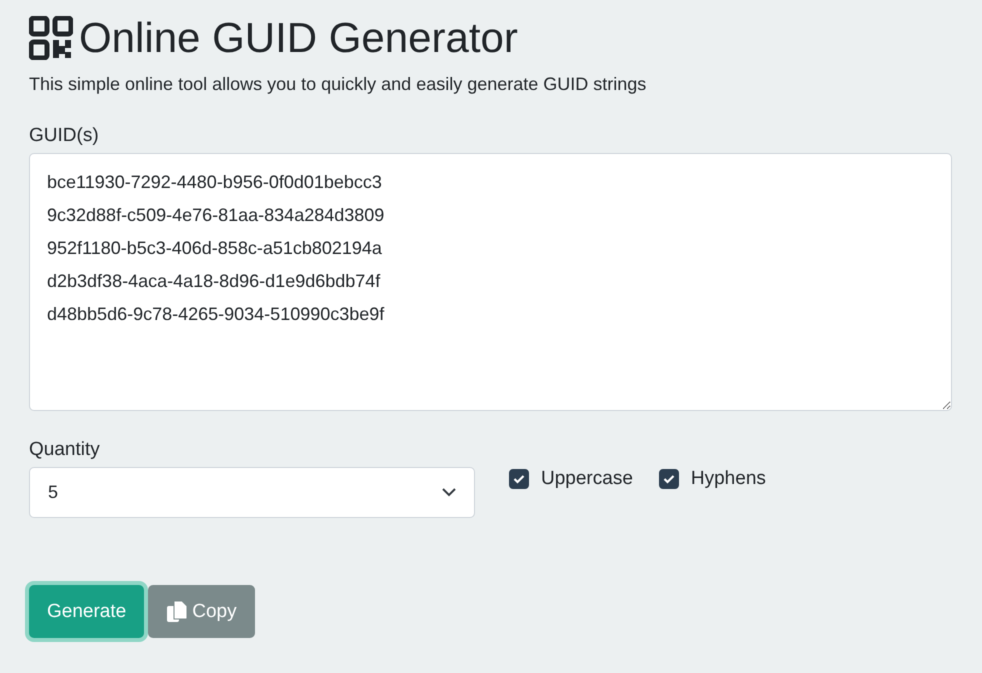 The width and height of the screenshot is (982, 673). Describe the element at coordinates (298, 38) in the screenshot. I see `page-title: Online GUID Generator` at that location.